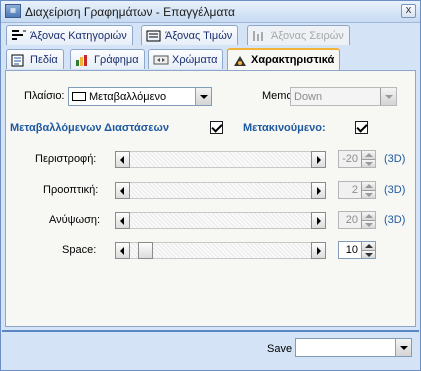 The width and height of the screenshot is (421, 371). Describe the element at coordinates (44, 96) in the screenshot. I see `frame-label: Πλαίσιο:` at that location.